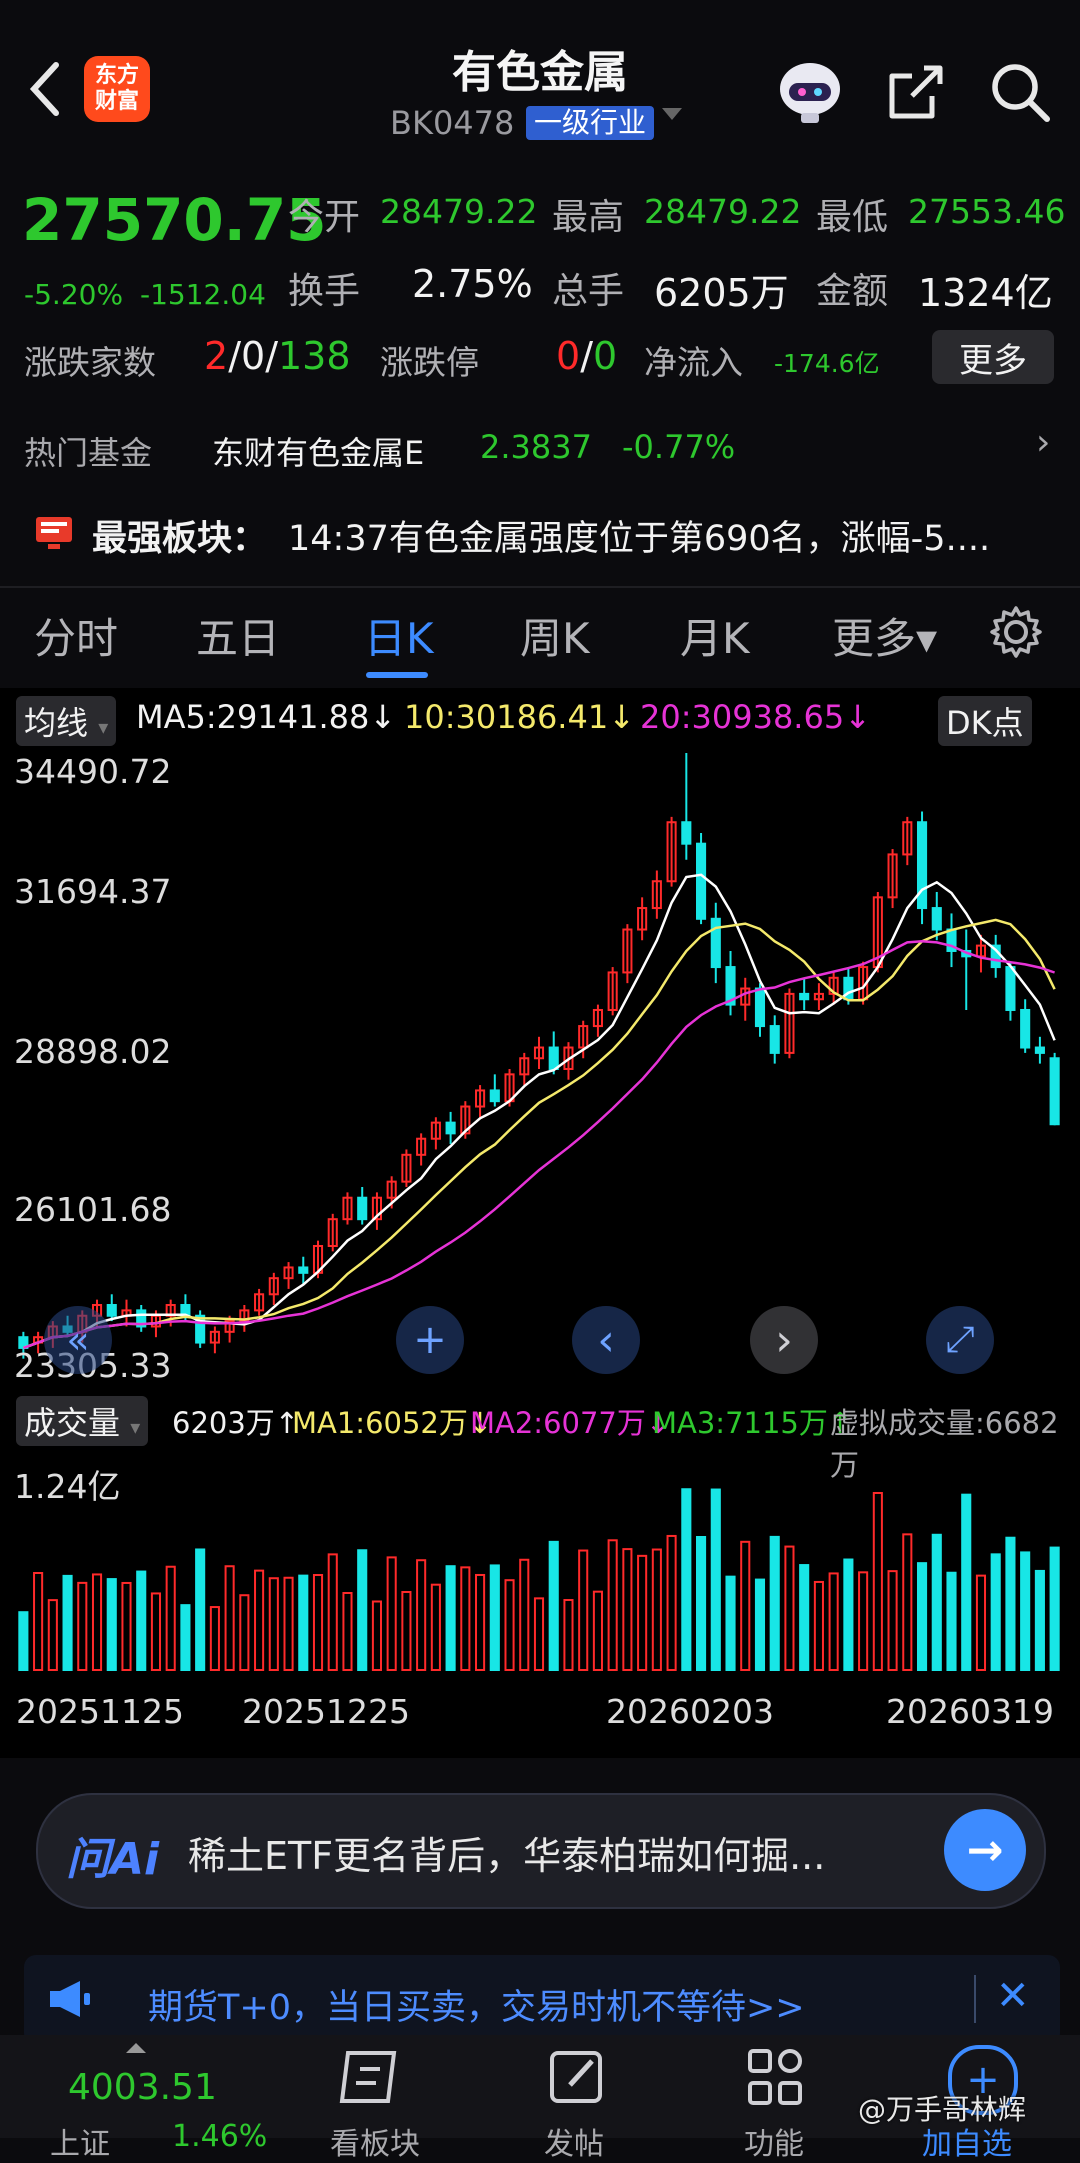  What do you see at coordinates (238, 635) in the screenshot?
I see `tab-five-day: 五日` at bounding box center [238, 635].